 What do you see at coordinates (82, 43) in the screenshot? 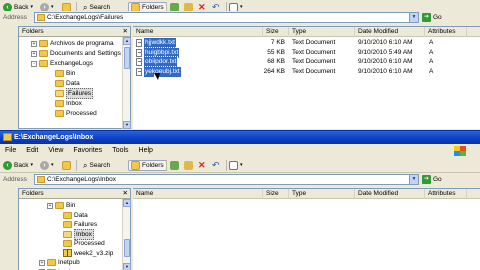
I see `tree-item-label: Archivos de programa` at bounding box center [82, 43].